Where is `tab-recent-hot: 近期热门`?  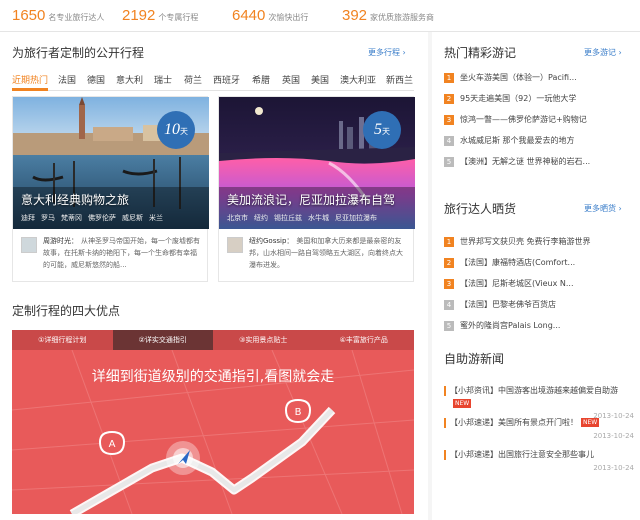 tab-recent-hot: 近期热门 is located at coordinates (30, 79).